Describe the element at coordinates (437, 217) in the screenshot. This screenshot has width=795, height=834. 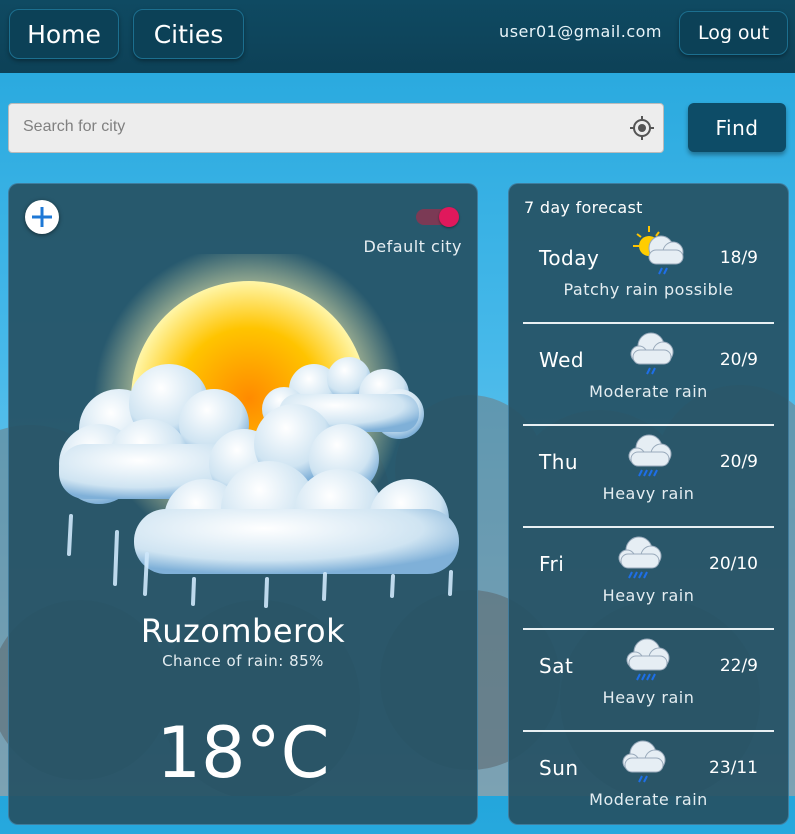
I see `default-city-toggle` at that location.